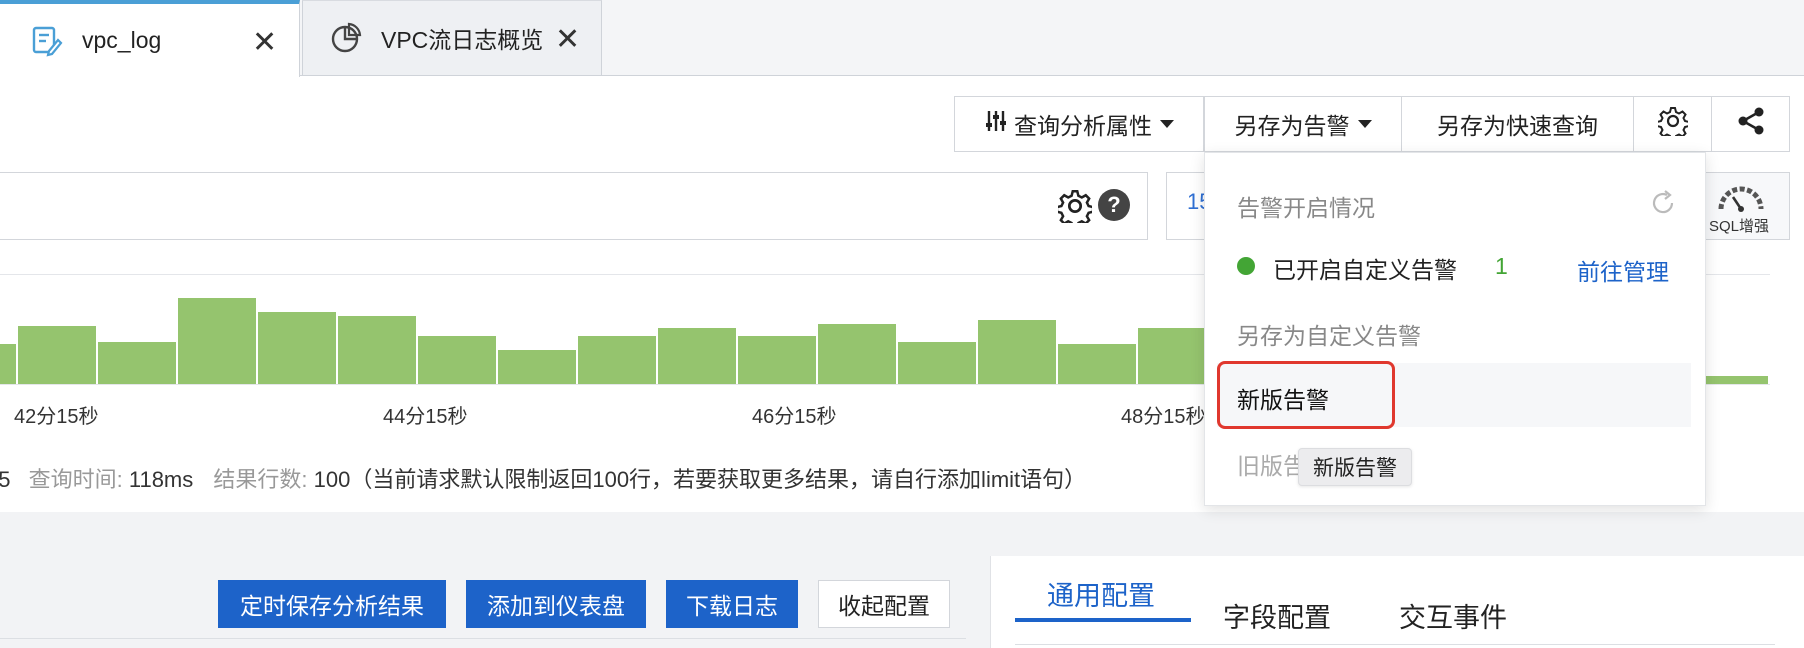  I want to click on settings-button, so click(1672, 124).